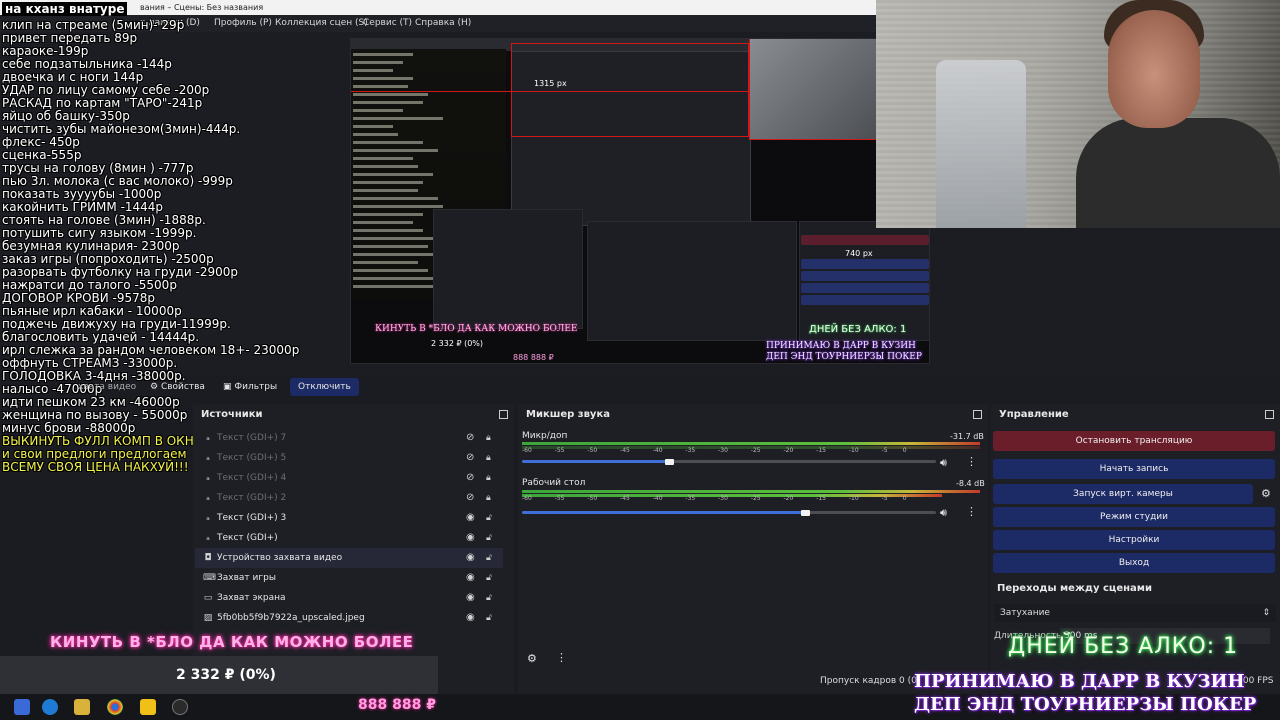 The height and width of the screenshot is (720, 1280). Describe the element at coordinates (1154, 69) in the screenshot. I see `streamer-face` at that location.